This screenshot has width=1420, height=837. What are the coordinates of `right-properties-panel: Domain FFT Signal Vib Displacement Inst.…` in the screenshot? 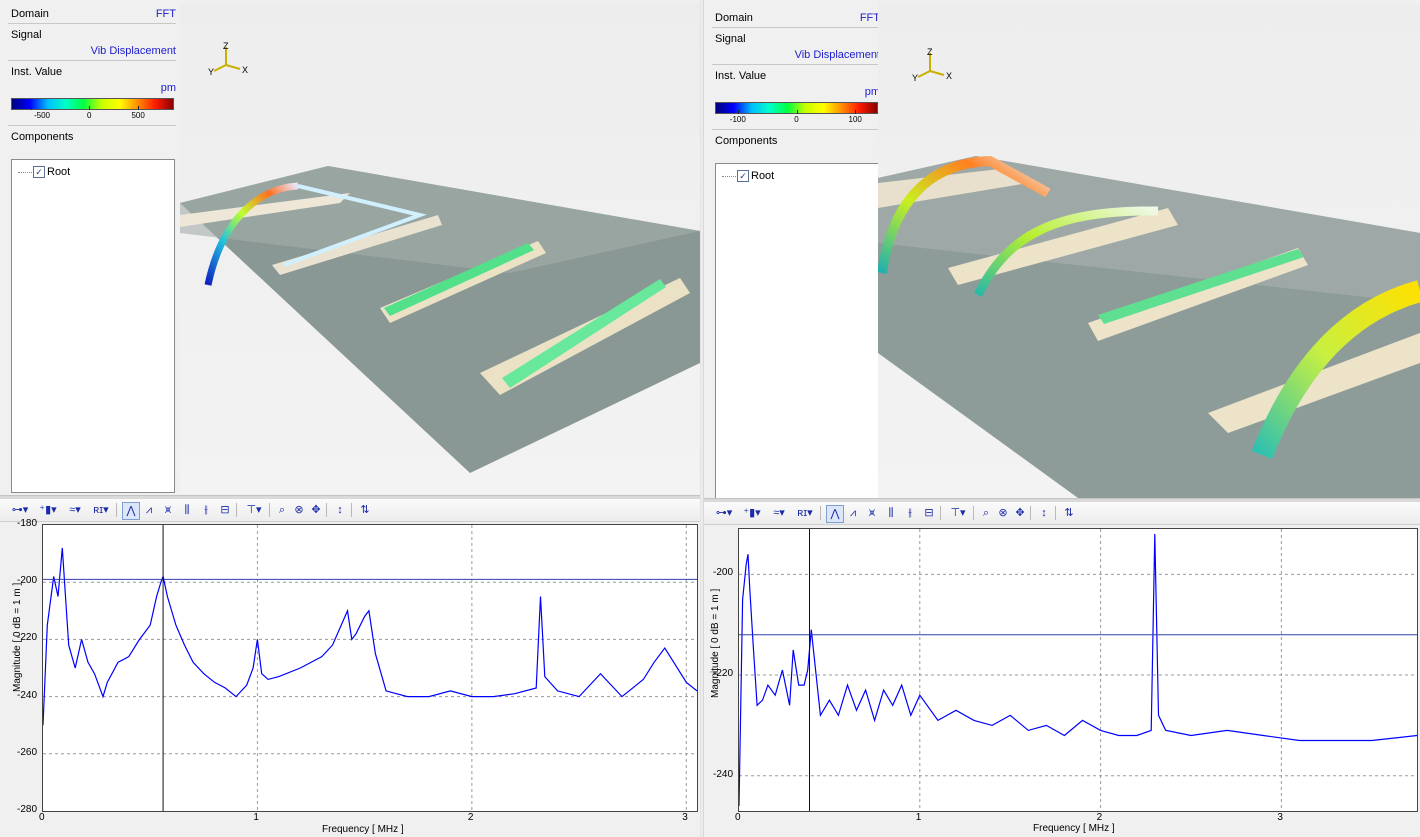 It's located at (796, 256).